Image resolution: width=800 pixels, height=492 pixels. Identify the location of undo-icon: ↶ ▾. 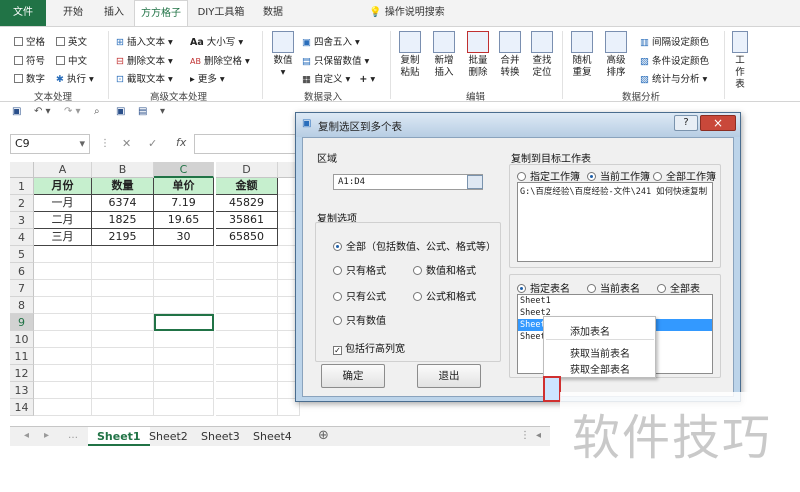
(42, 111).